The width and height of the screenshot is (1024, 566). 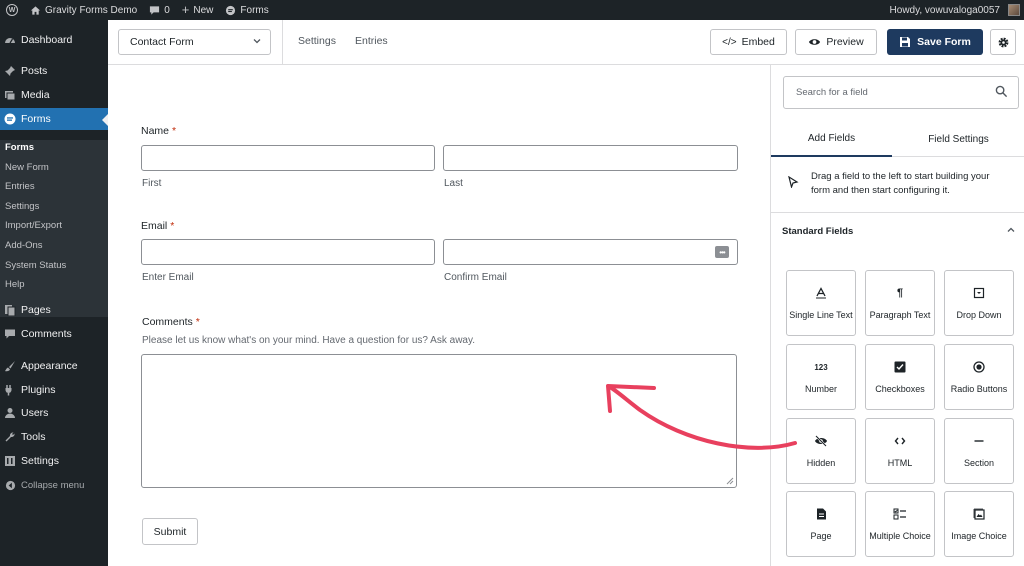 What do you see at coordinates (831, 139) in the screenshot?
I see `tab-add-fields: Add Fields` at bounding box center [831, 139].